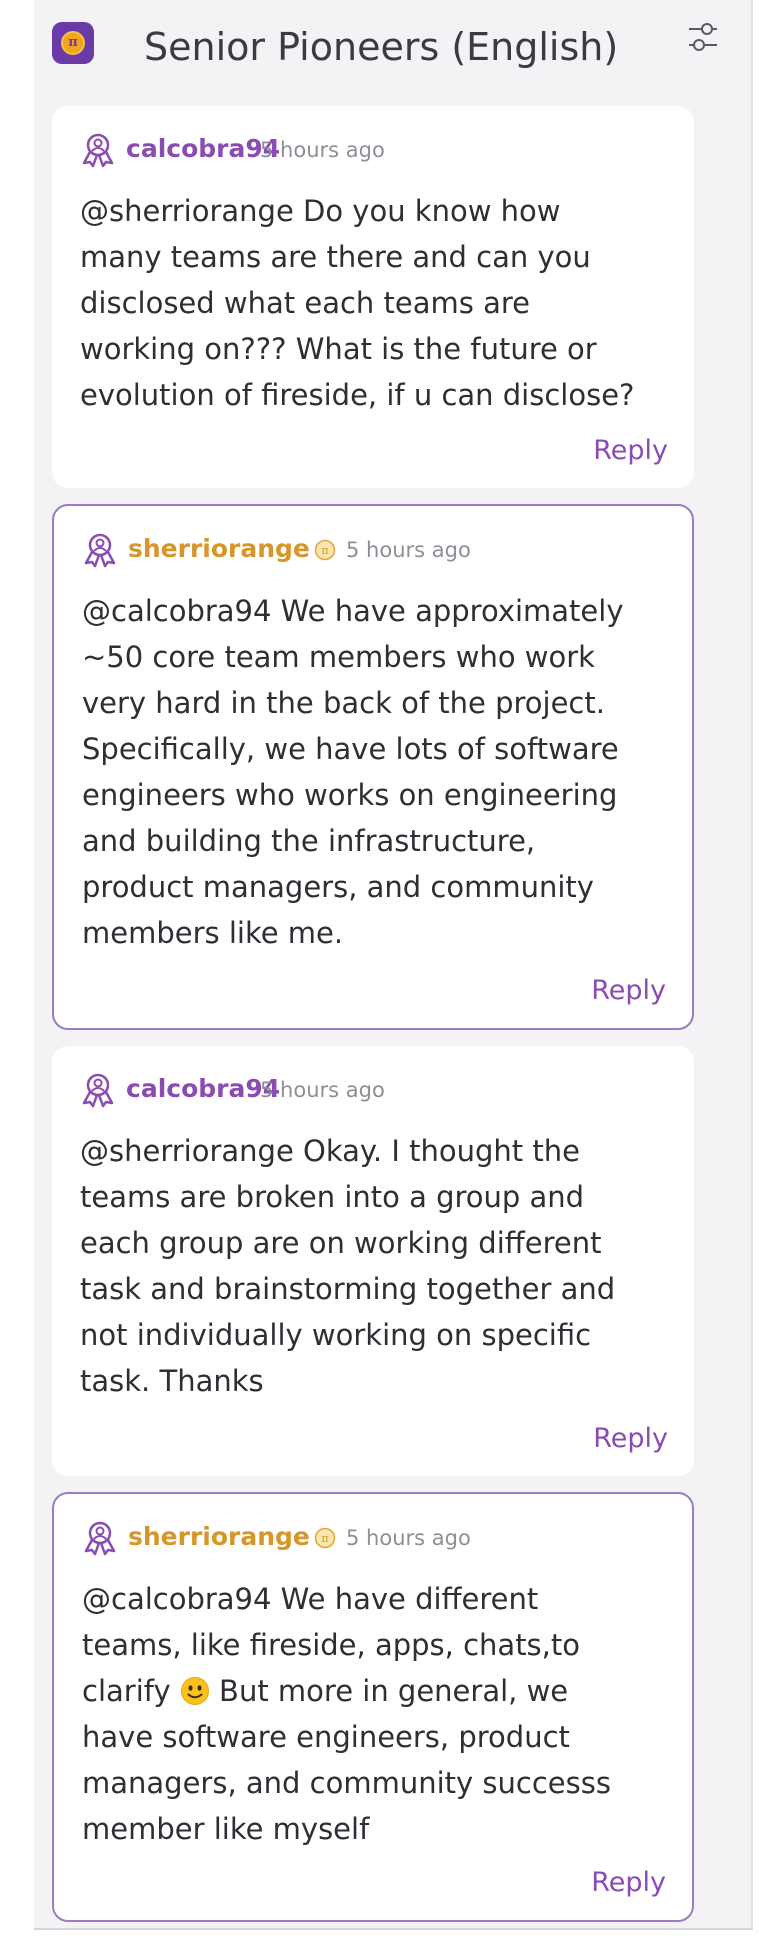 The image size is (759, 1955). I want to click on comment-text-line: disclosed what each teams are, so click(305, 303).